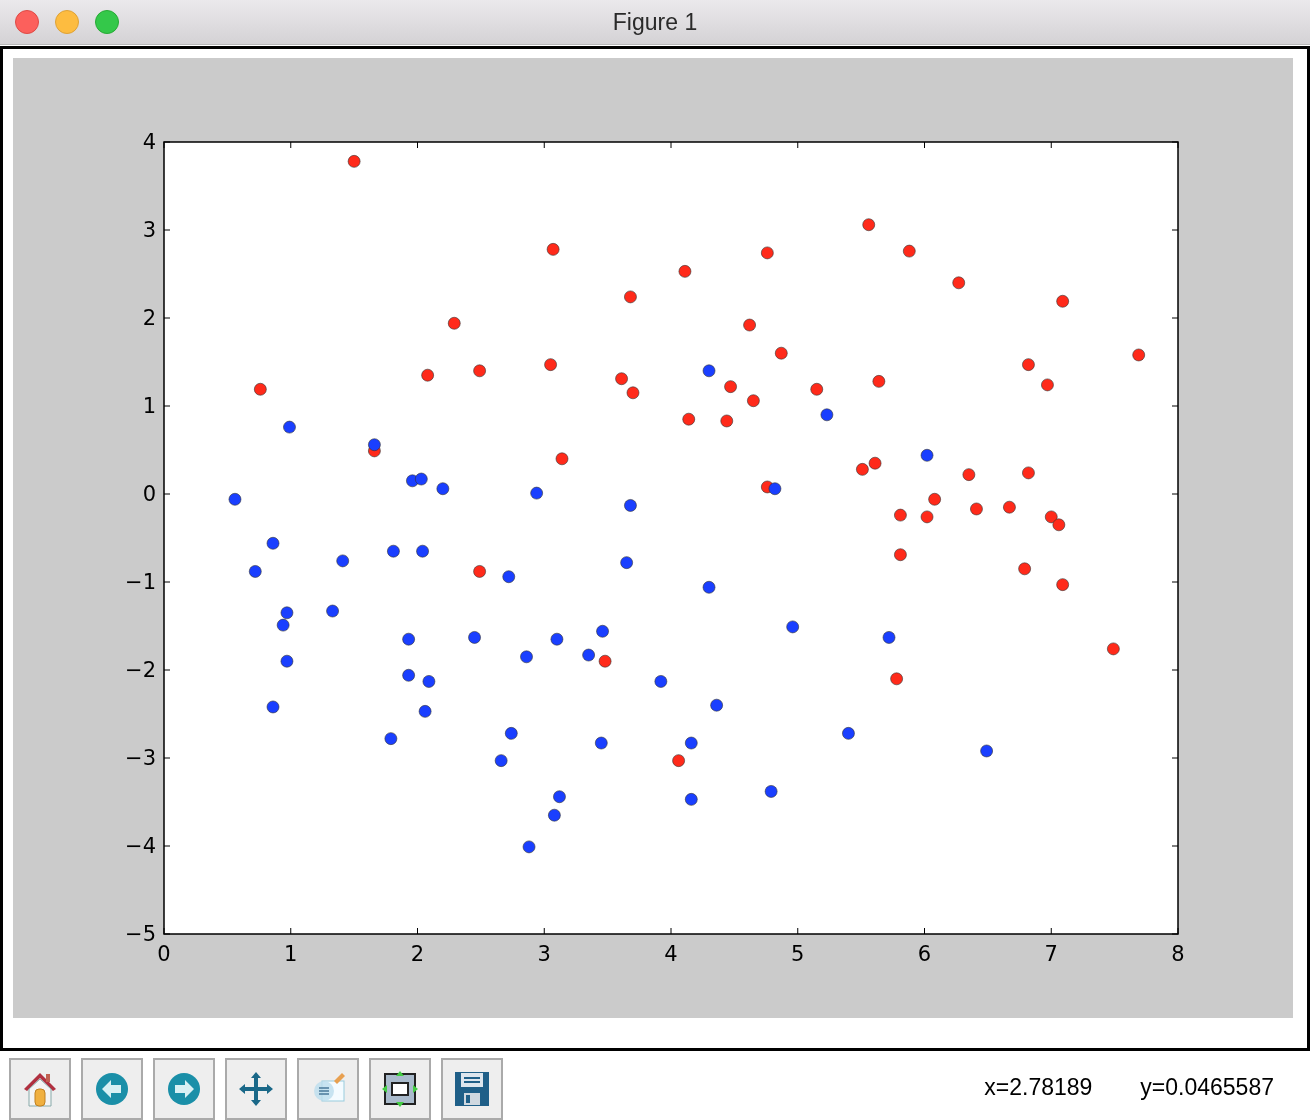 The image size is (1310, 1120). What do you see at coordinates (140, 758) in the screenshot?
I see `y-tick-label: −3` at bounding box center [140, 758].